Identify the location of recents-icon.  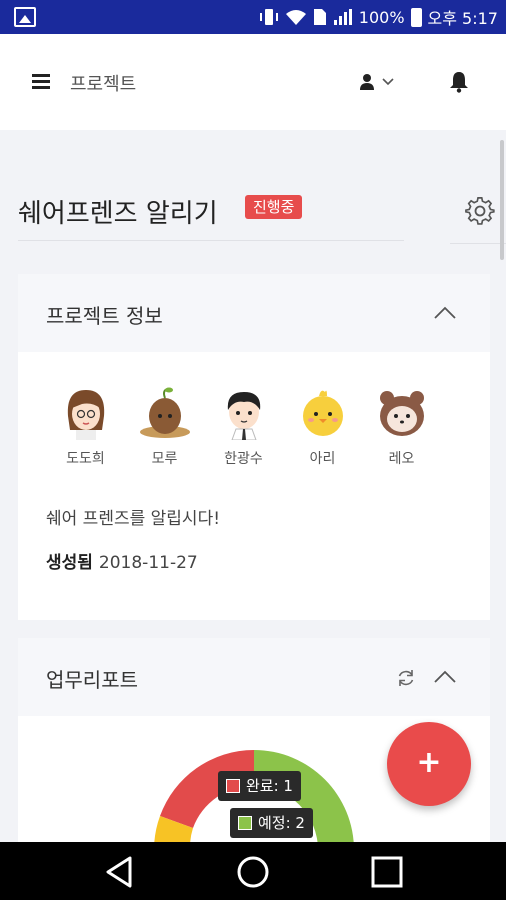
(387, 872).